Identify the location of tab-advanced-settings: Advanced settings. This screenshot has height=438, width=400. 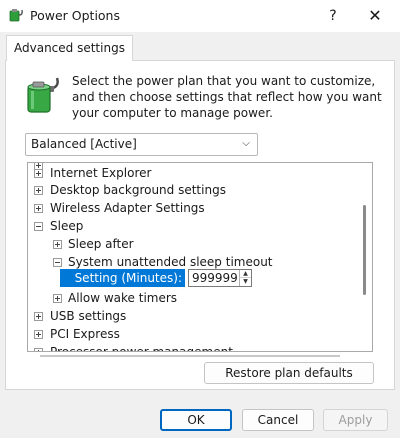
(69, 48).